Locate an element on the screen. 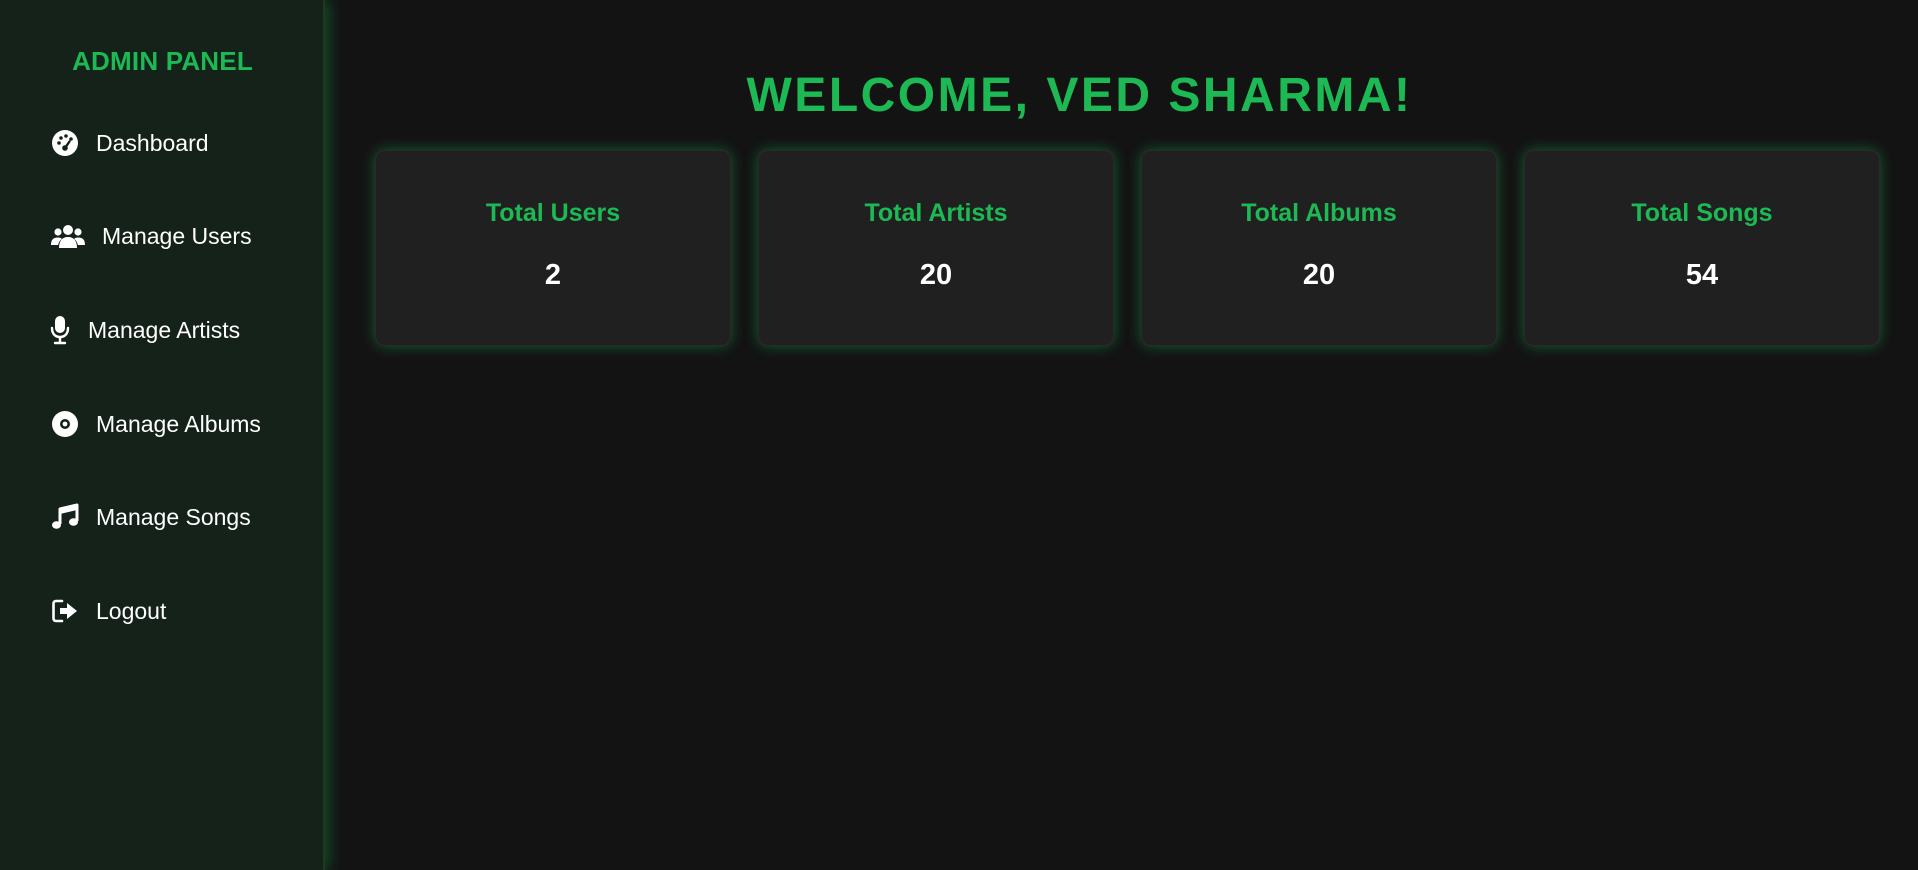 This screenshot has height=870, width=1918. sidebar-item-manage-artists: Manage Artists is located at coordinates (145, 330).